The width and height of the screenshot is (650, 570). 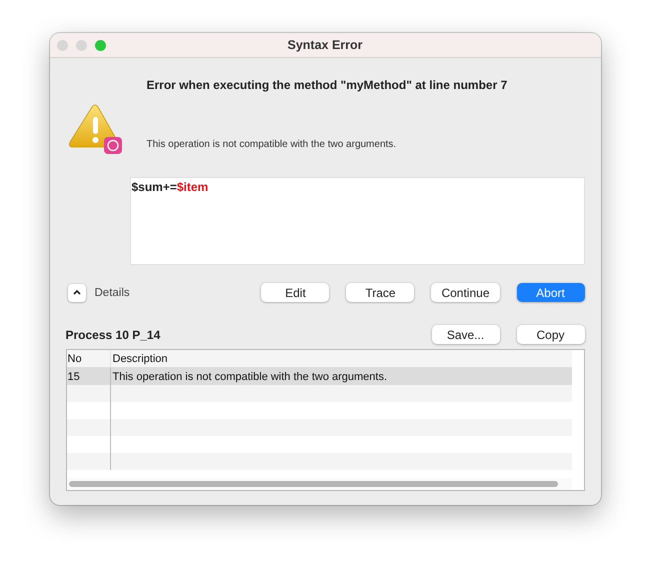 I want to click on dialog-button: Continue, so click(x=465, y=292).